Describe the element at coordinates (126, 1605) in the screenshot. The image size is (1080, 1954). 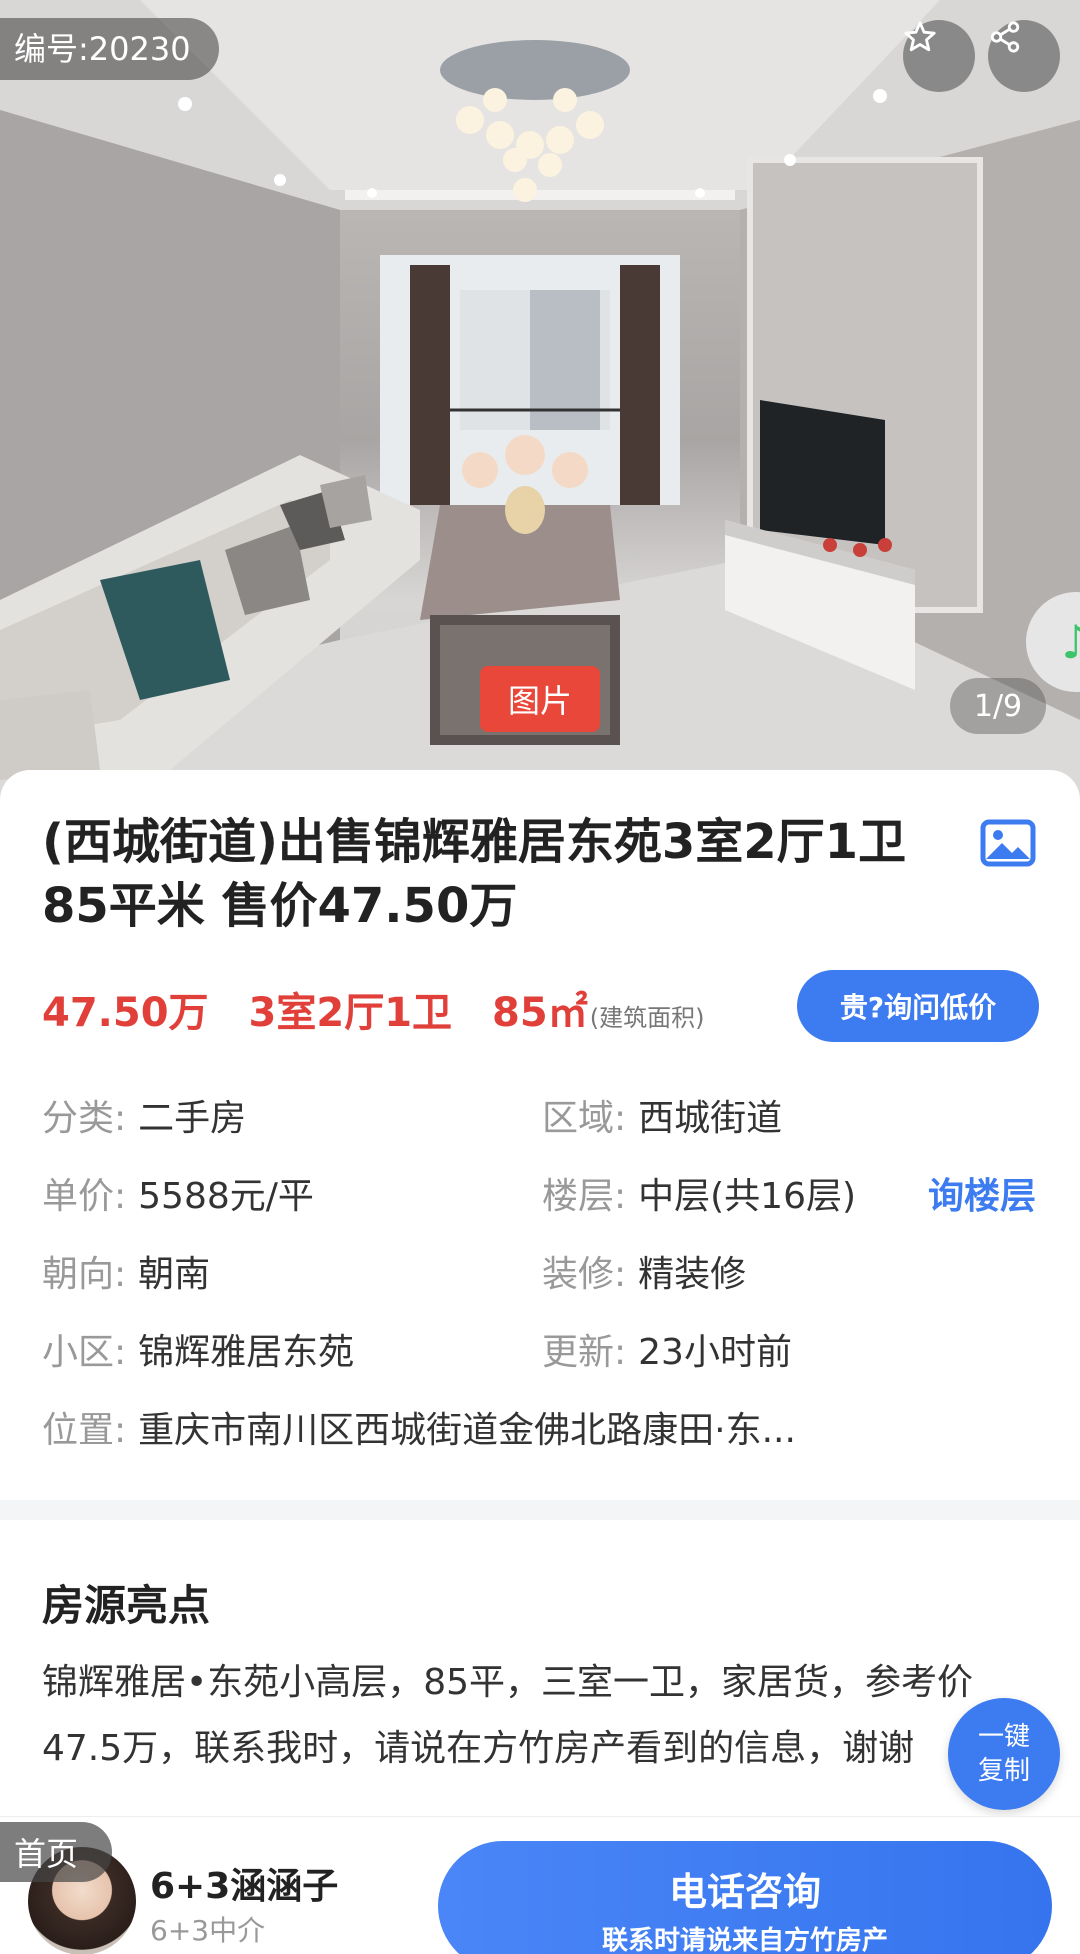
I see `highlights-title: 房源亮点` at that location.